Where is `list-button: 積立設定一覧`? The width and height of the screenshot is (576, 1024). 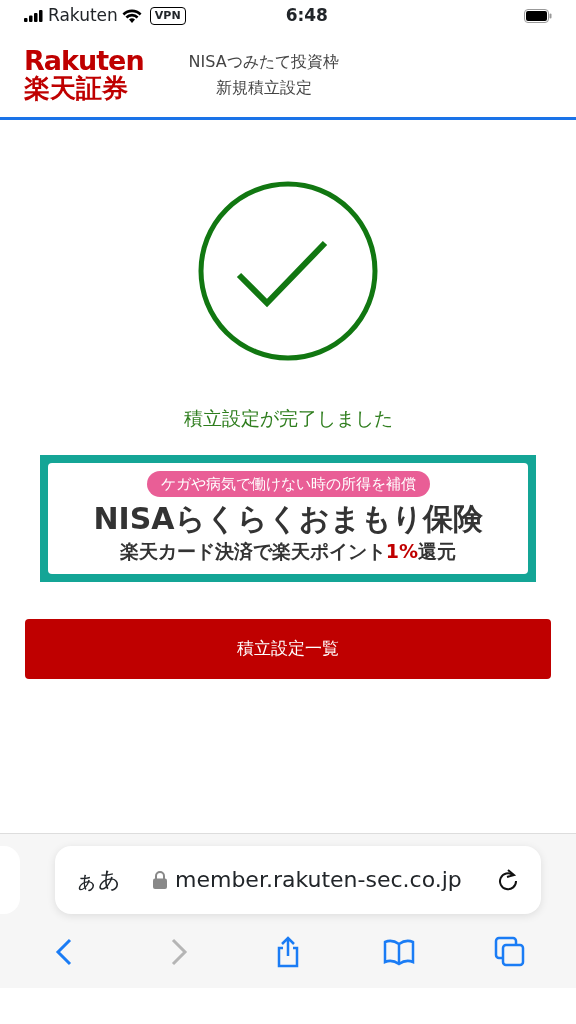
list-button: 積立設定一覧 is located at coordinates (288, 648).